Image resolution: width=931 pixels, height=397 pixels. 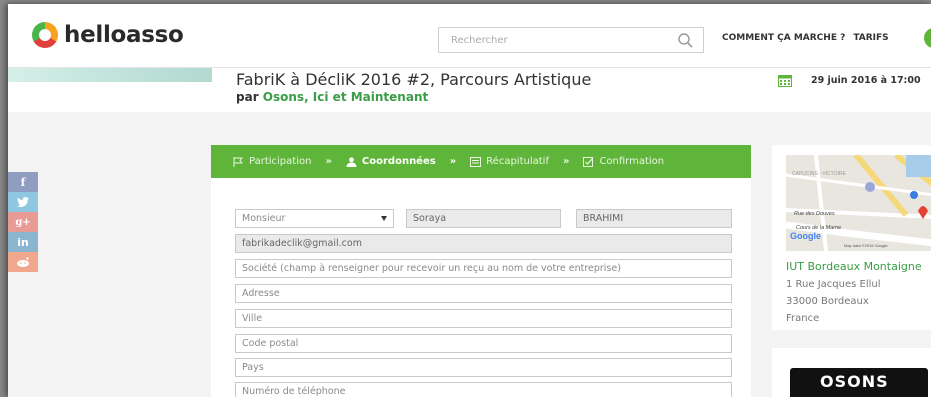 What do you see at coordinates (803, 318) in the screenshot?
I see `venue-country: France` at bounding box center [803, 318].